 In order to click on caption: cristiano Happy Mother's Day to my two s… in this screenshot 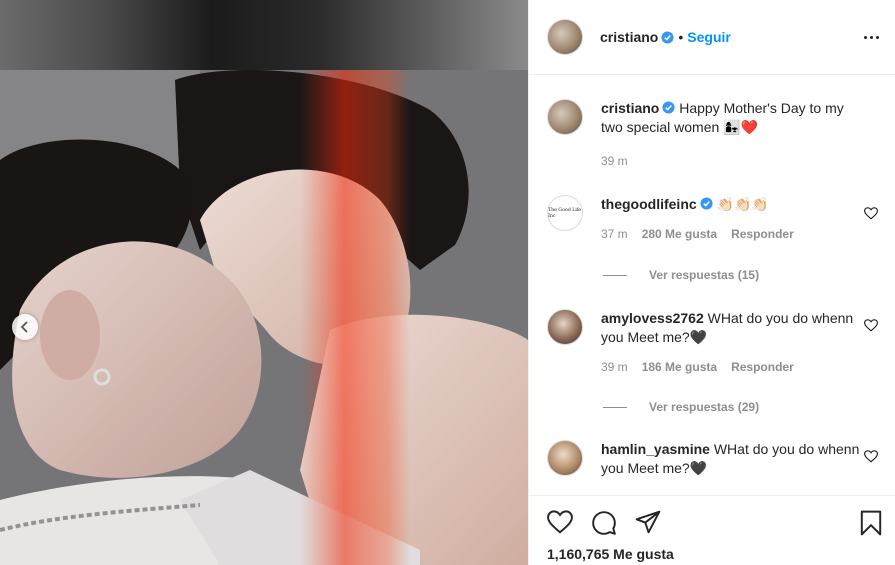, I will do `click(717, 133)`.